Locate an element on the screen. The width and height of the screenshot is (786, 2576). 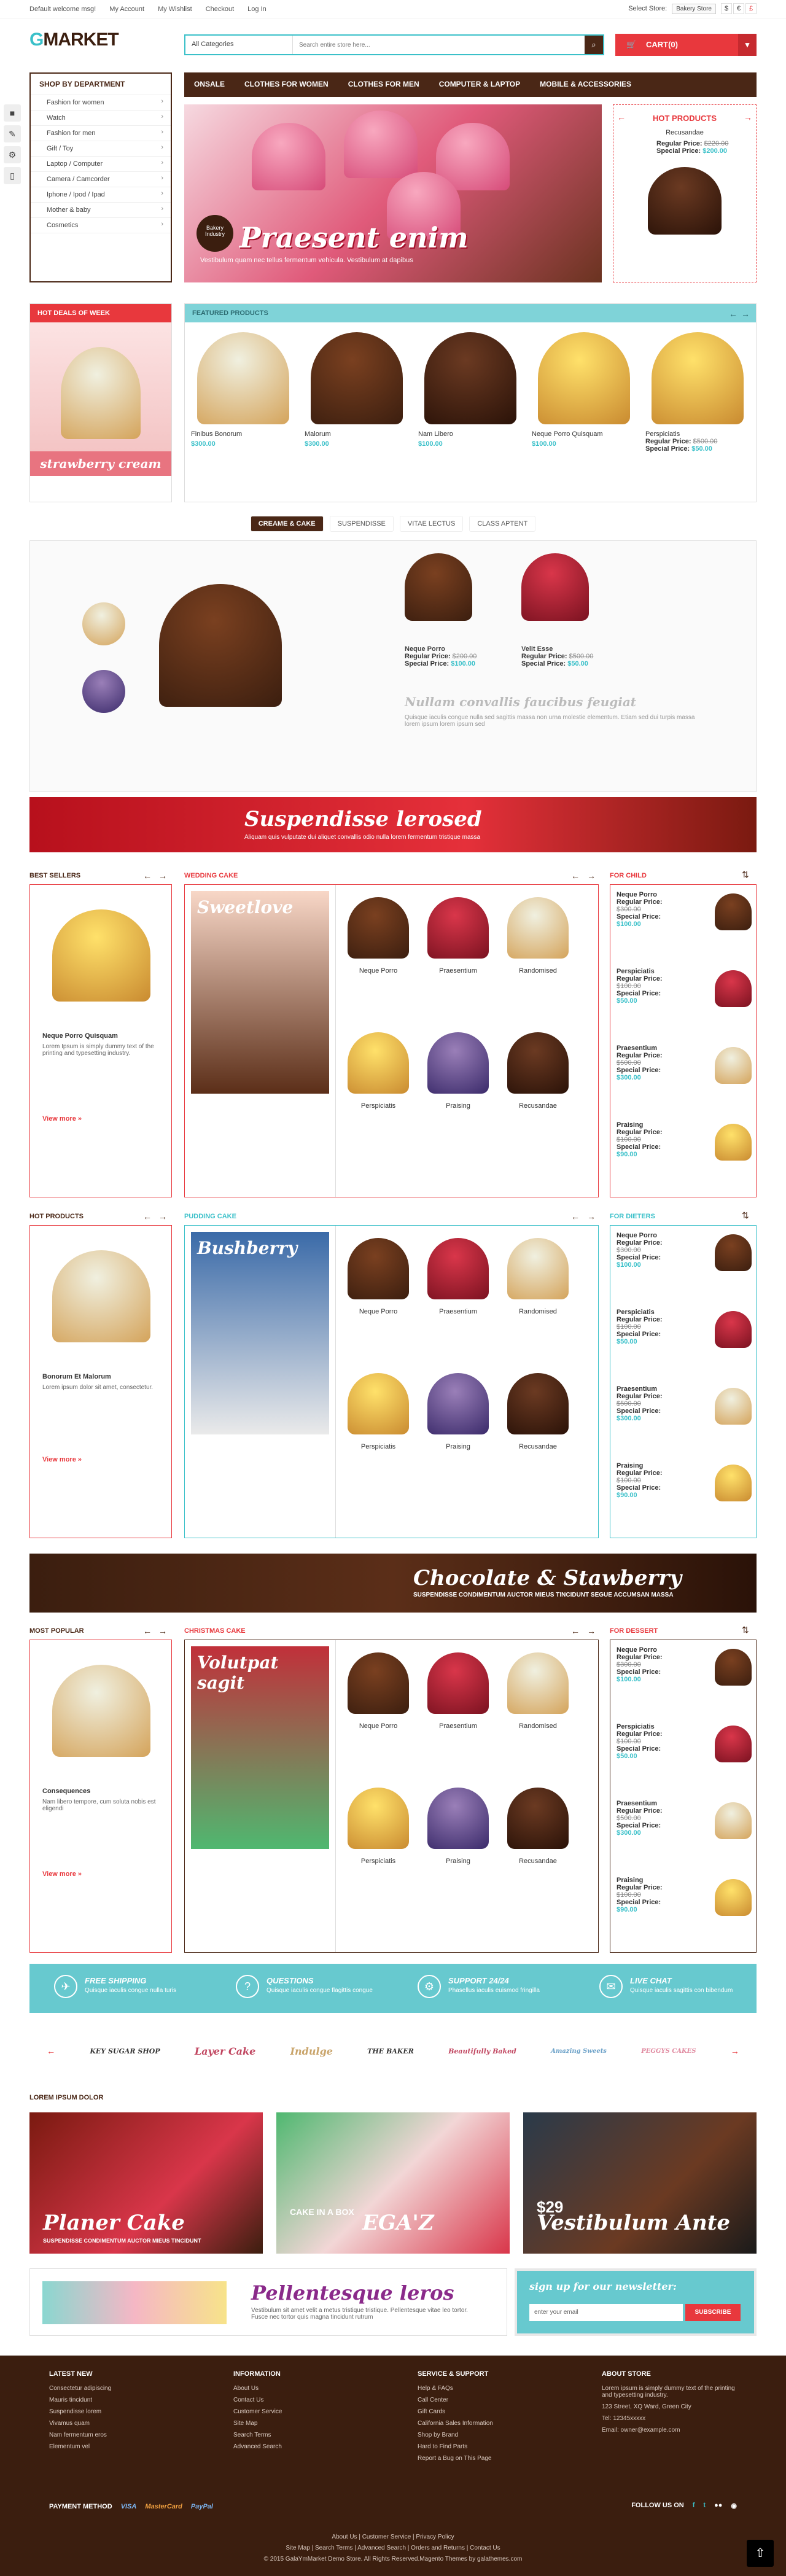
product-name: Randomised is located at coordinates (538, 1311).